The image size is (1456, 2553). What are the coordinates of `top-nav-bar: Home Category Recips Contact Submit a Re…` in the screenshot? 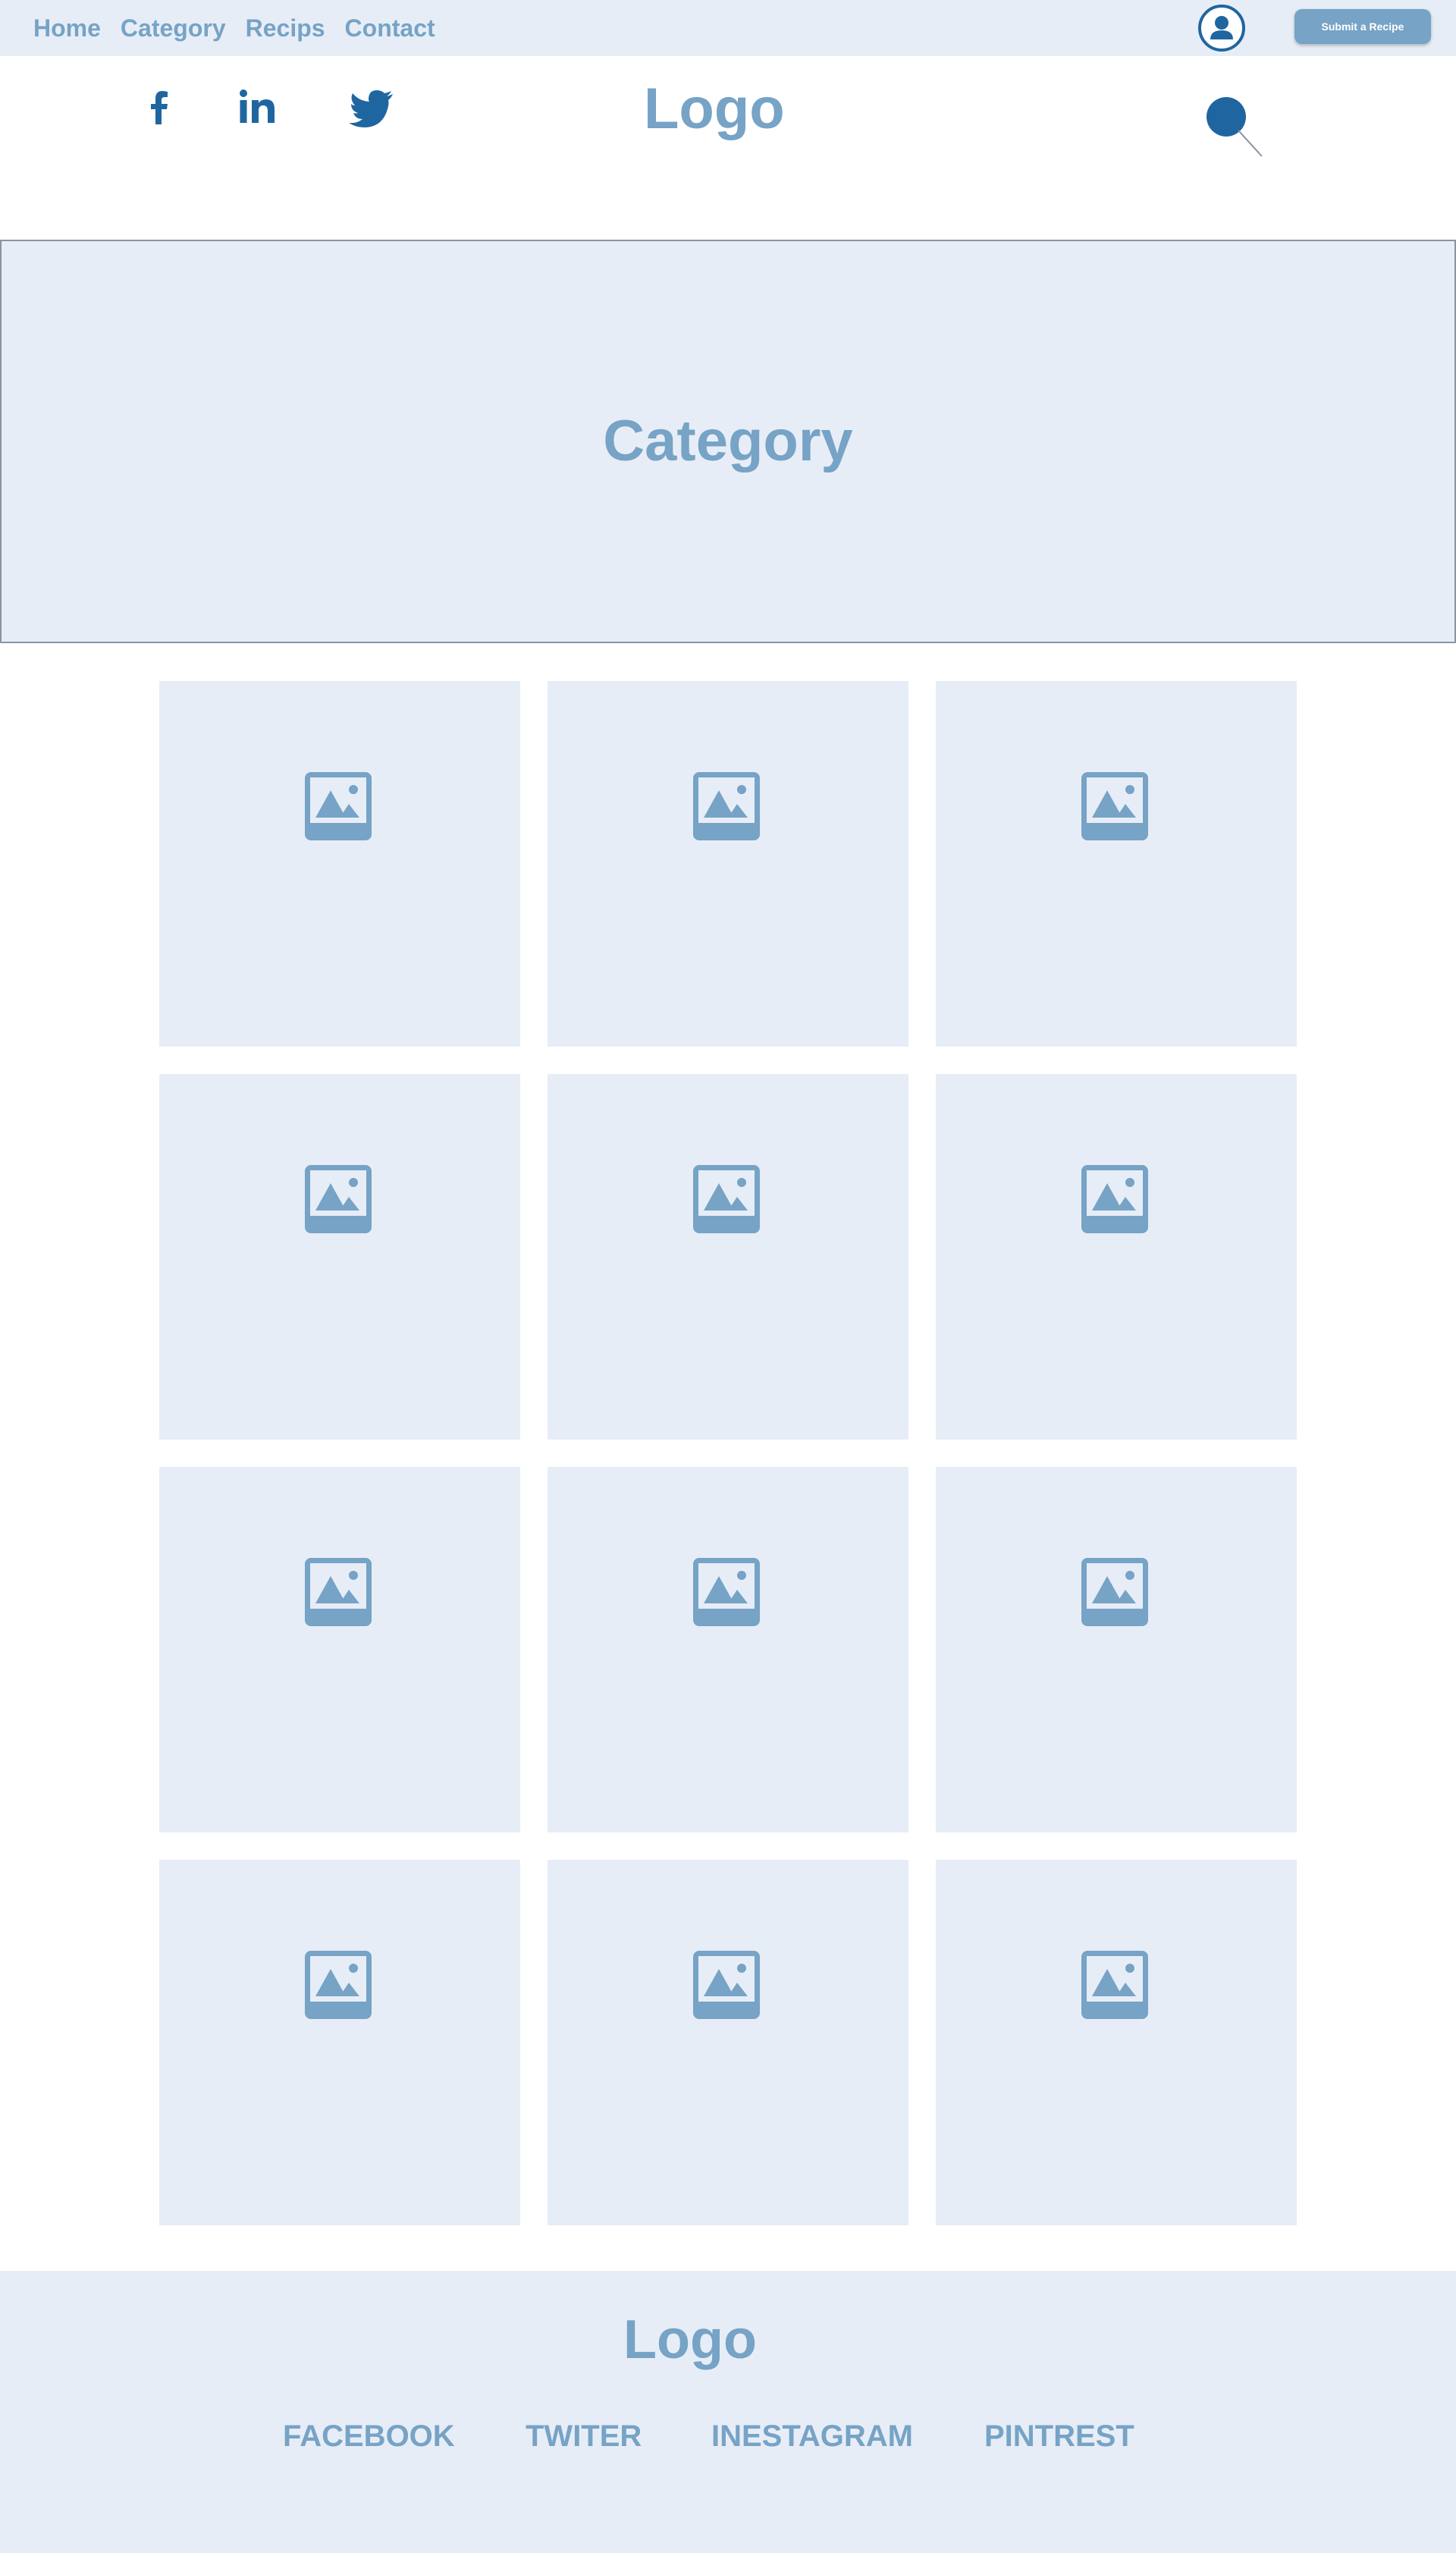 It's located at (728, 28).